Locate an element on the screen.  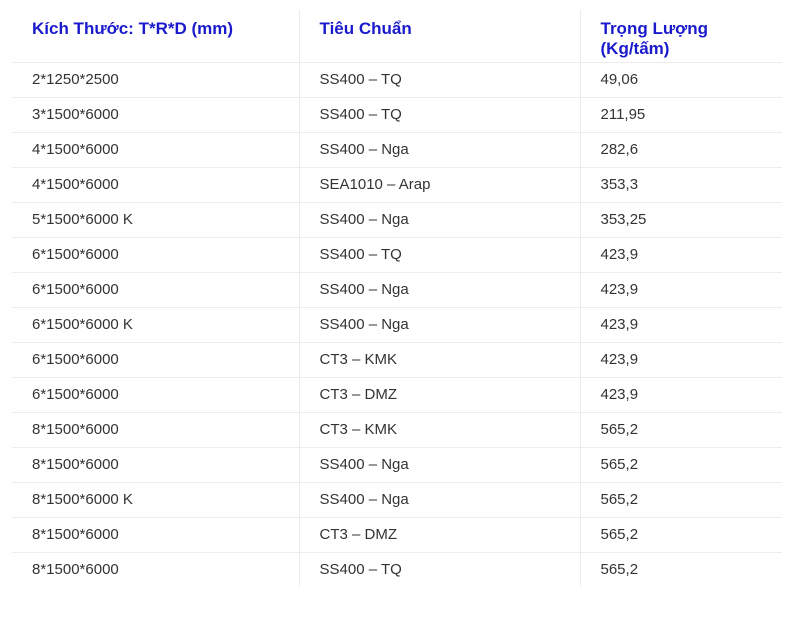
table-row: 8*1500*6000 SS400 – TQ 565,2 is located at coordinates (397, 569).